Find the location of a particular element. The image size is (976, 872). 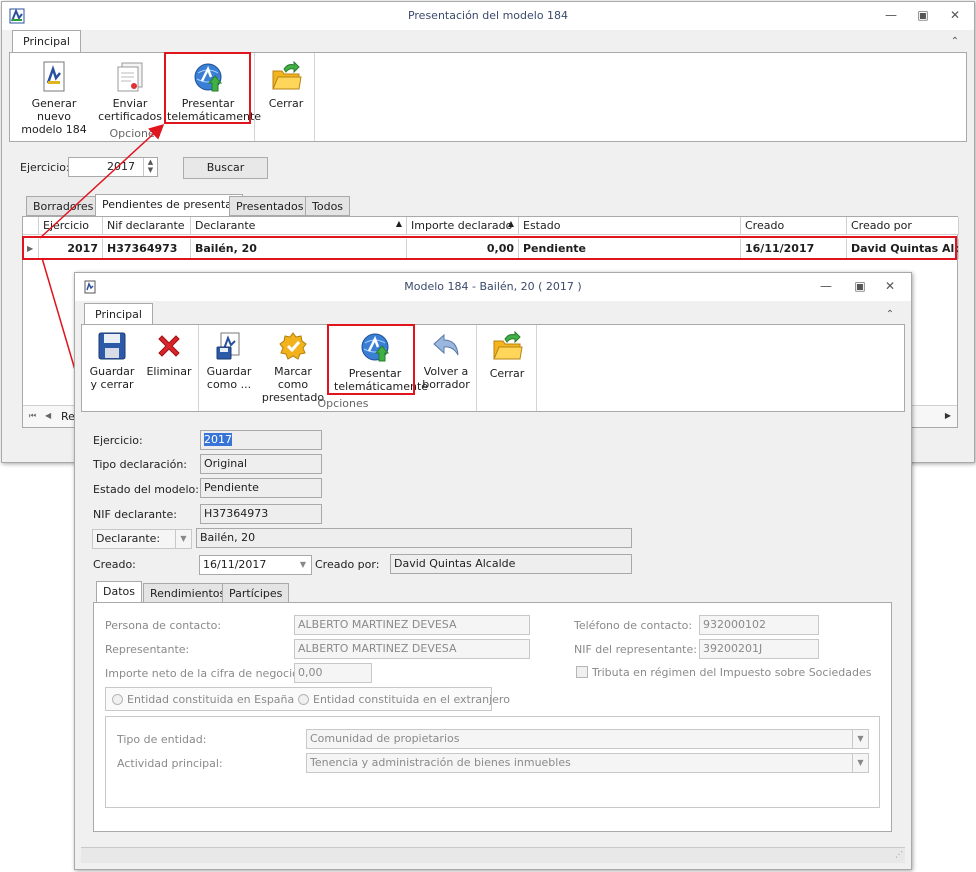

save-as-icon is located at coordinates (228, 346).